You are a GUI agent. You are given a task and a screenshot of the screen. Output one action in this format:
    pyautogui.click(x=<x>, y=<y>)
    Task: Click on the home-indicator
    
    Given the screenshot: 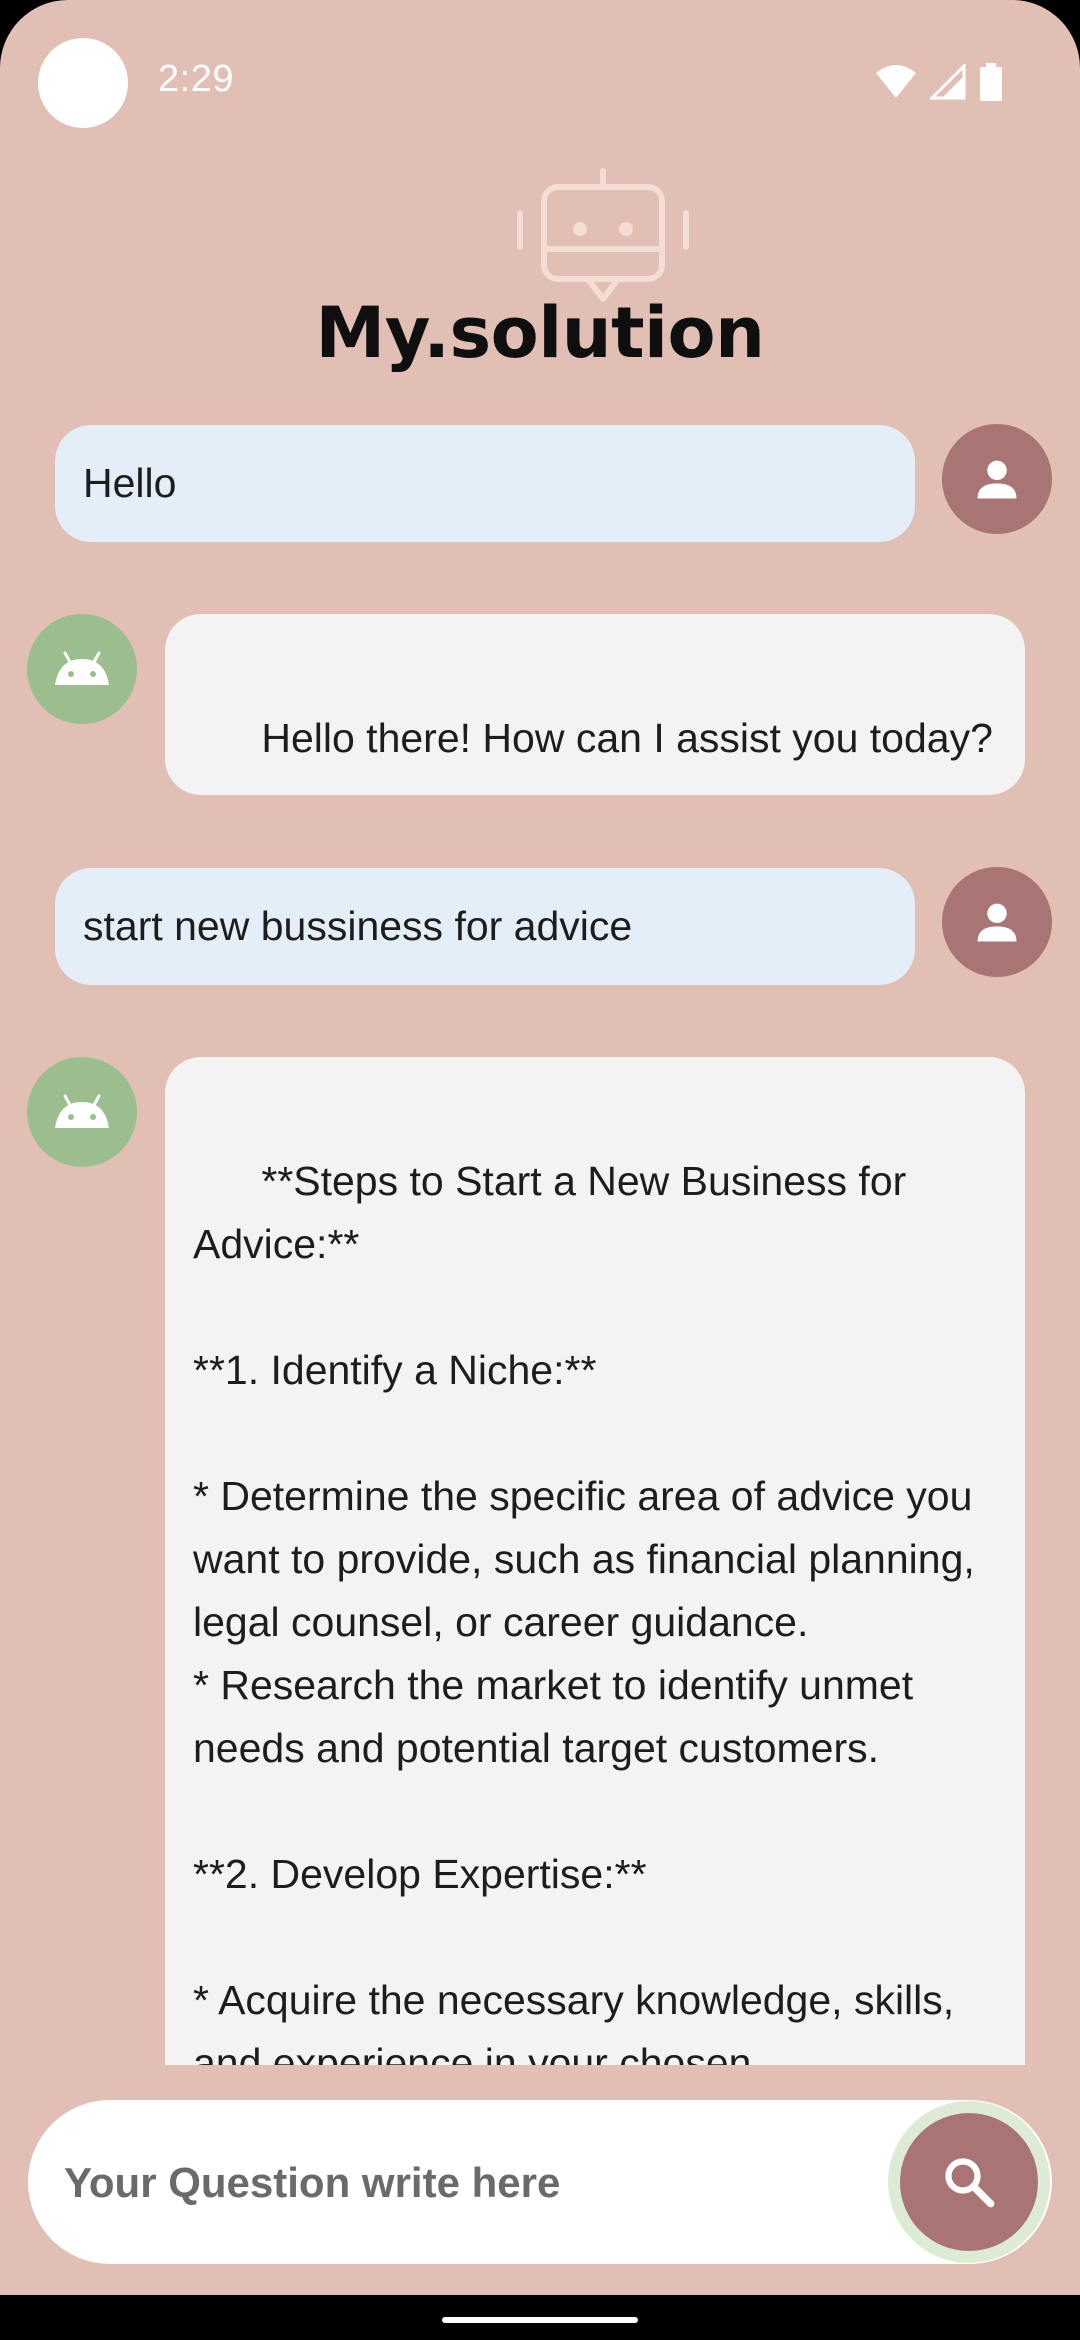 What is the action you would take?
    pyautogui.click(x=540, y=2320)
    